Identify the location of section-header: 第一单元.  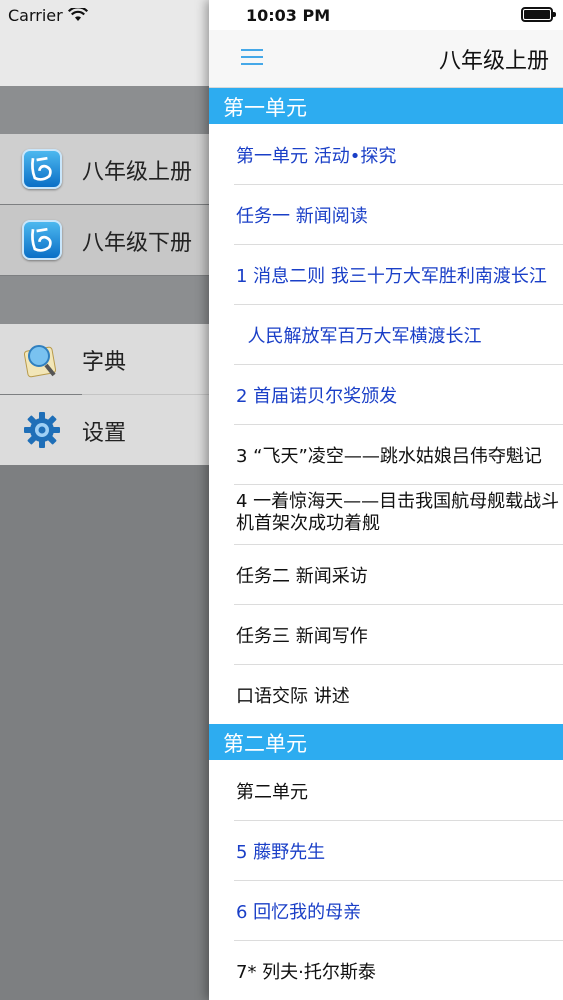
(386, 106).